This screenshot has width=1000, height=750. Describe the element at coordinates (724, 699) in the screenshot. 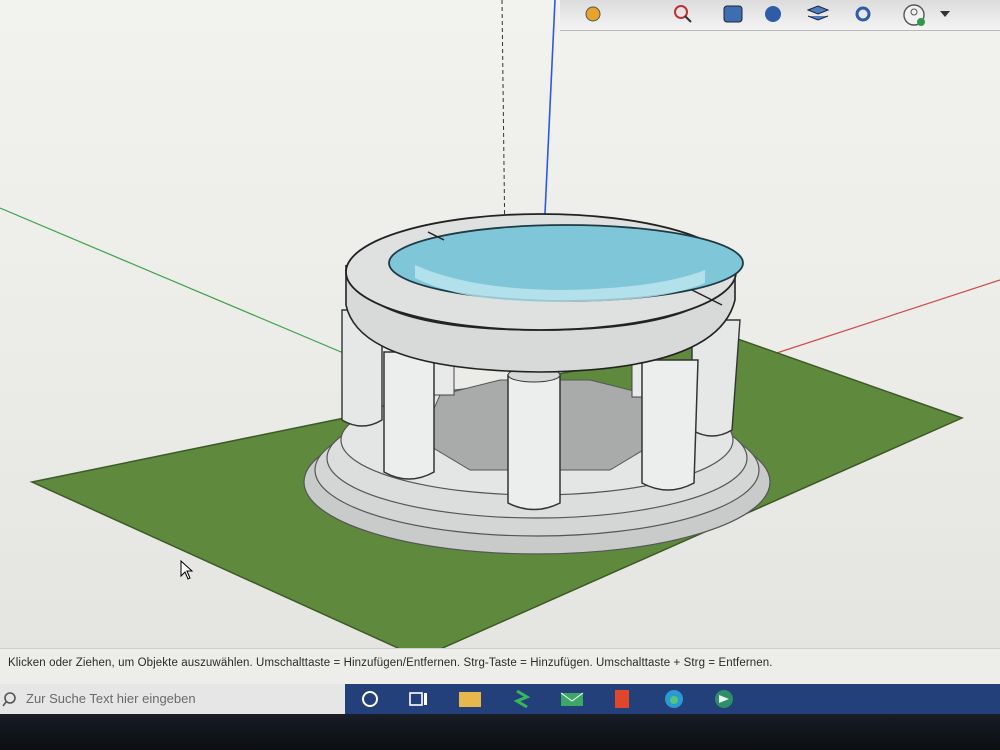

I see `sketchup-icon` at that location.